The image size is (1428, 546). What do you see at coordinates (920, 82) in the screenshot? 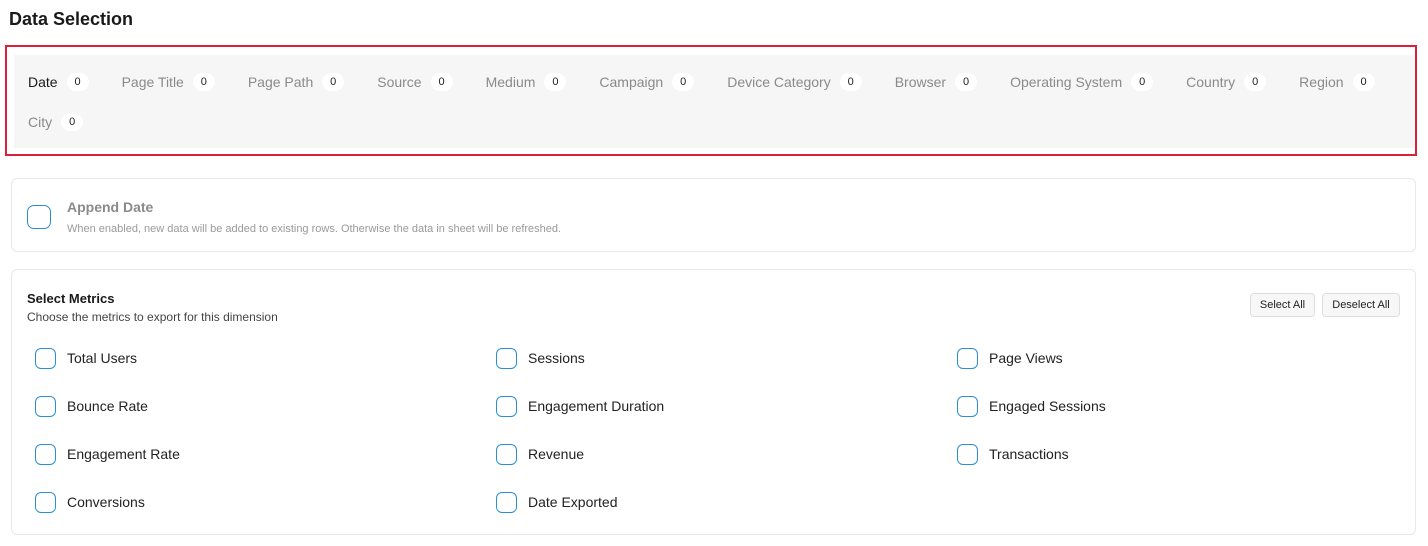
I see `tab-label: Browser` at bounding box center [920, 82].